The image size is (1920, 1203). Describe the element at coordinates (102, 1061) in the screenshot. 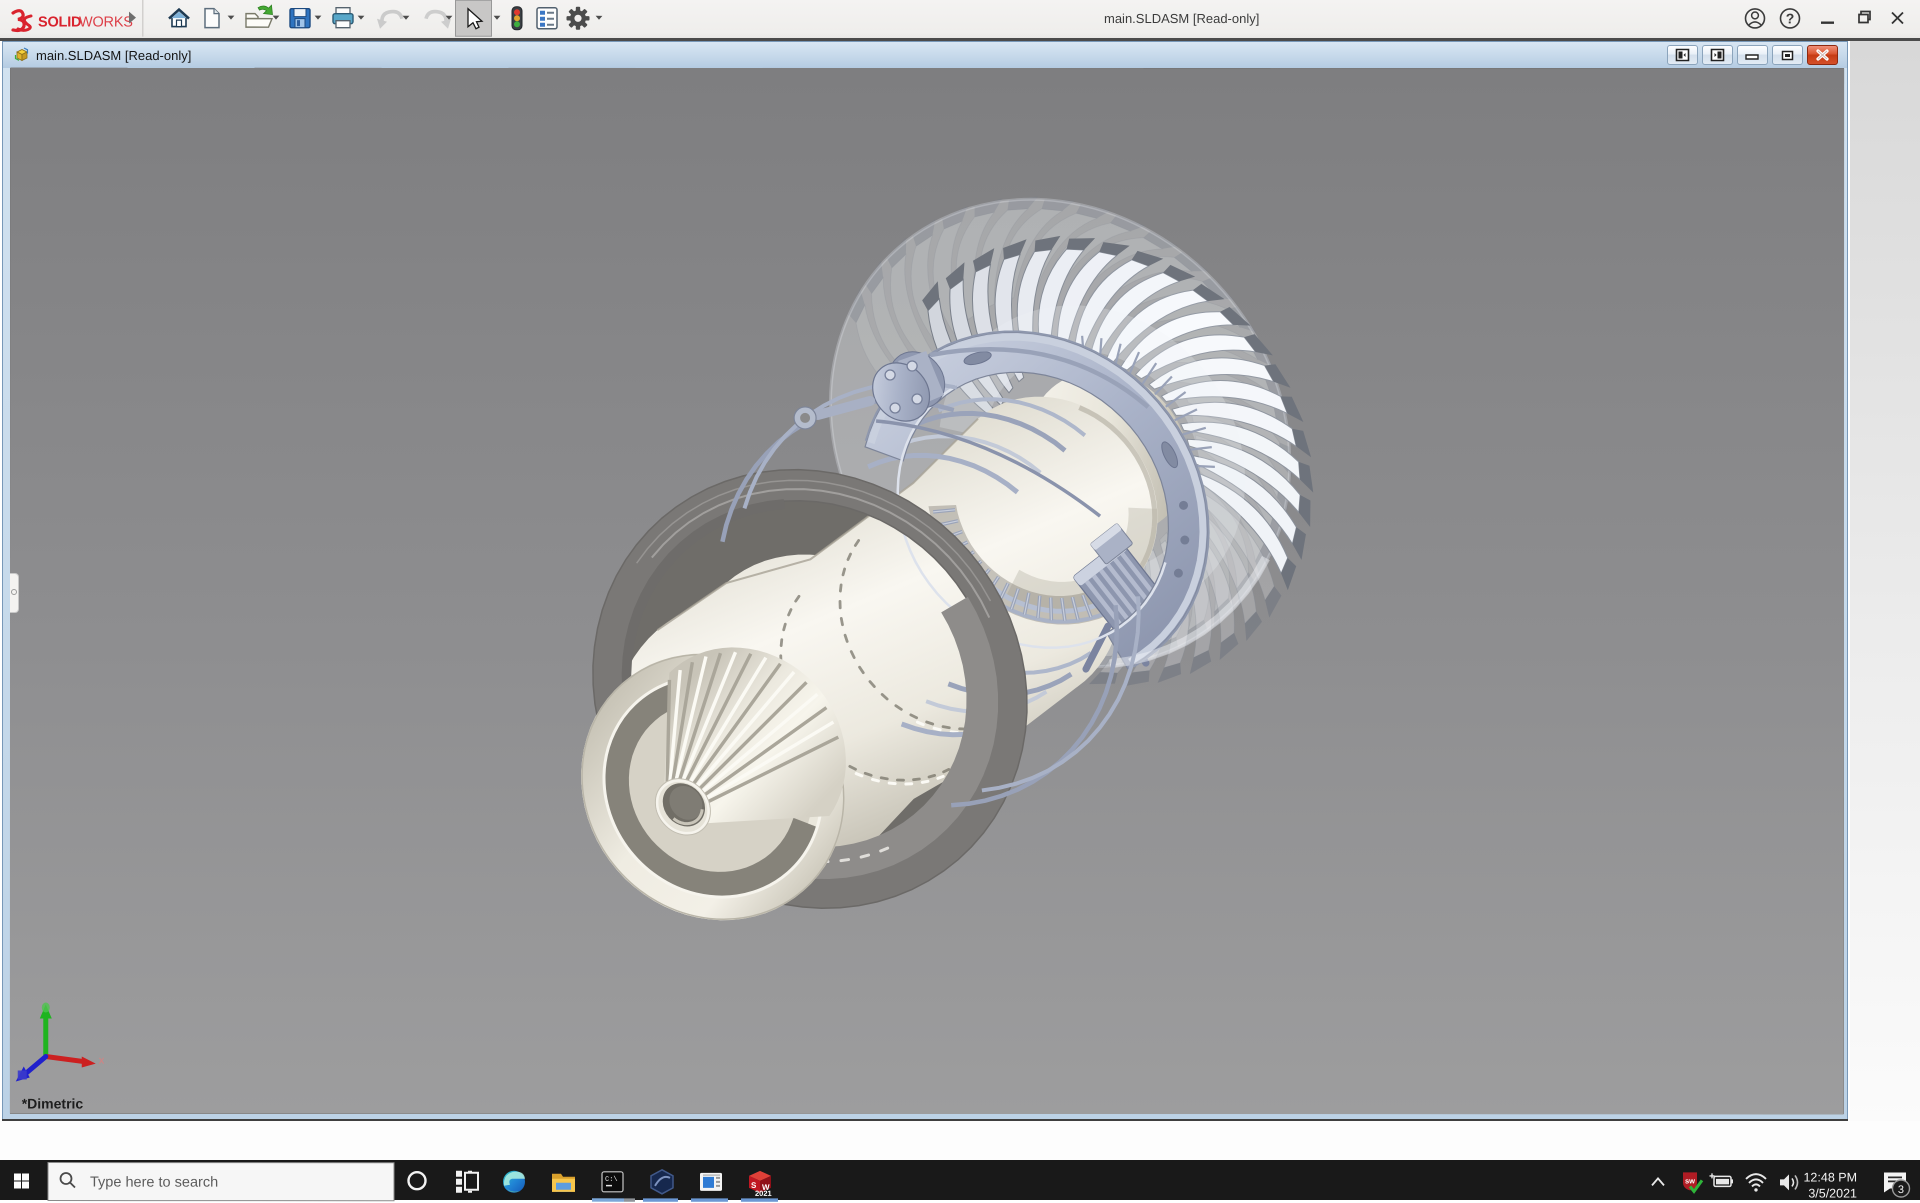

I see `svg-text: x` at that location.